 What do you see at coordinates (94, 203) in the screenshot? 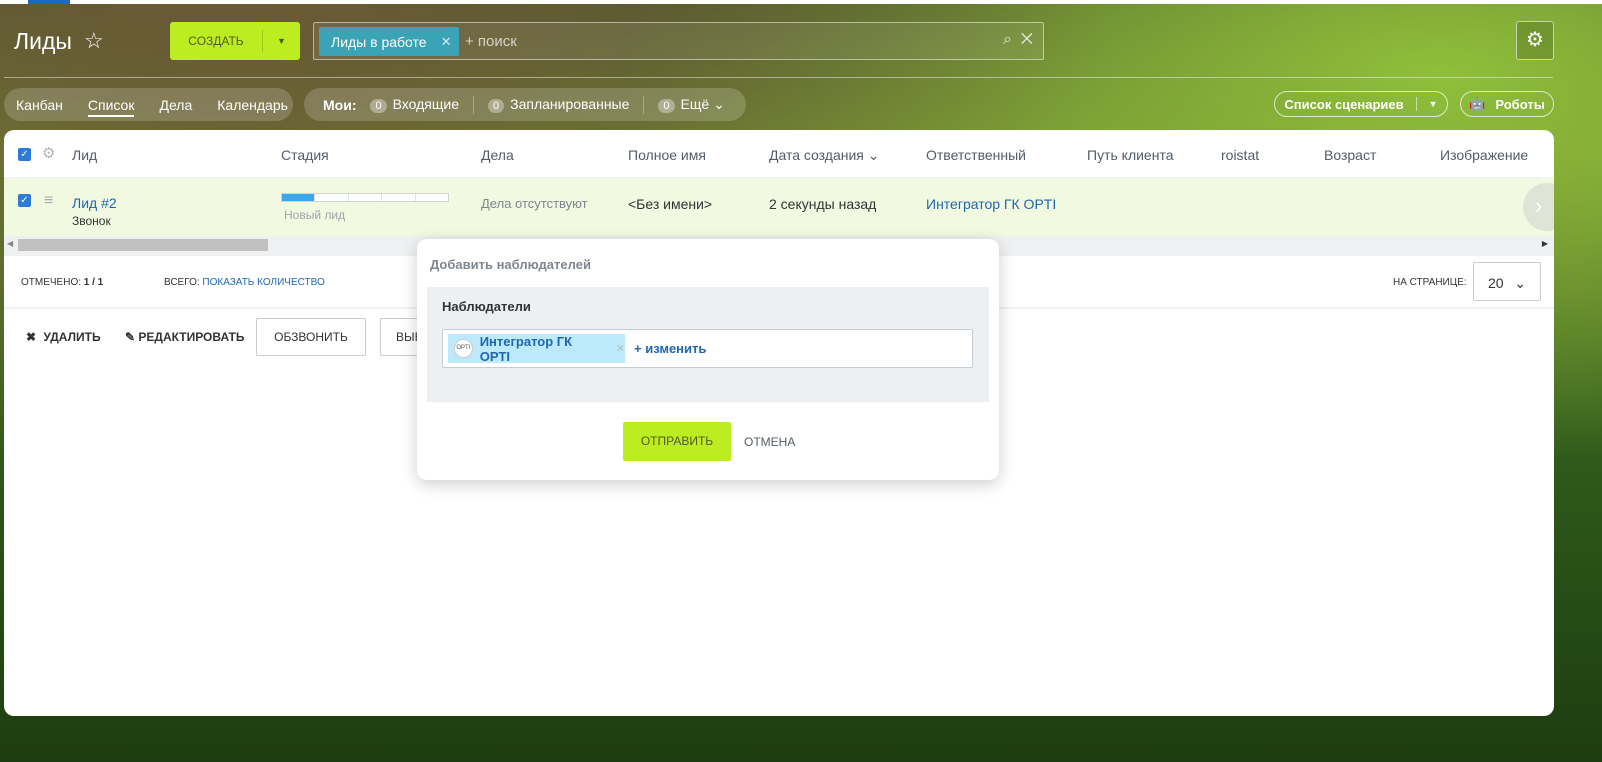
I see `lead-link: Лид #2` at bounding box center [94, 203].